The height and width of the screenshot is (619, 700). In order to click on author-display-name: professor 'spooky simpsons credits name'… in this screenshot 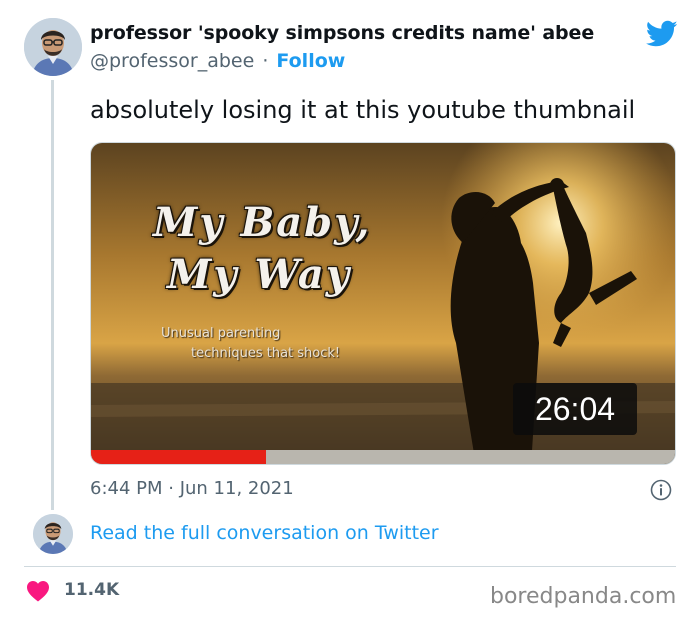, I will do `click(342, 33)`.